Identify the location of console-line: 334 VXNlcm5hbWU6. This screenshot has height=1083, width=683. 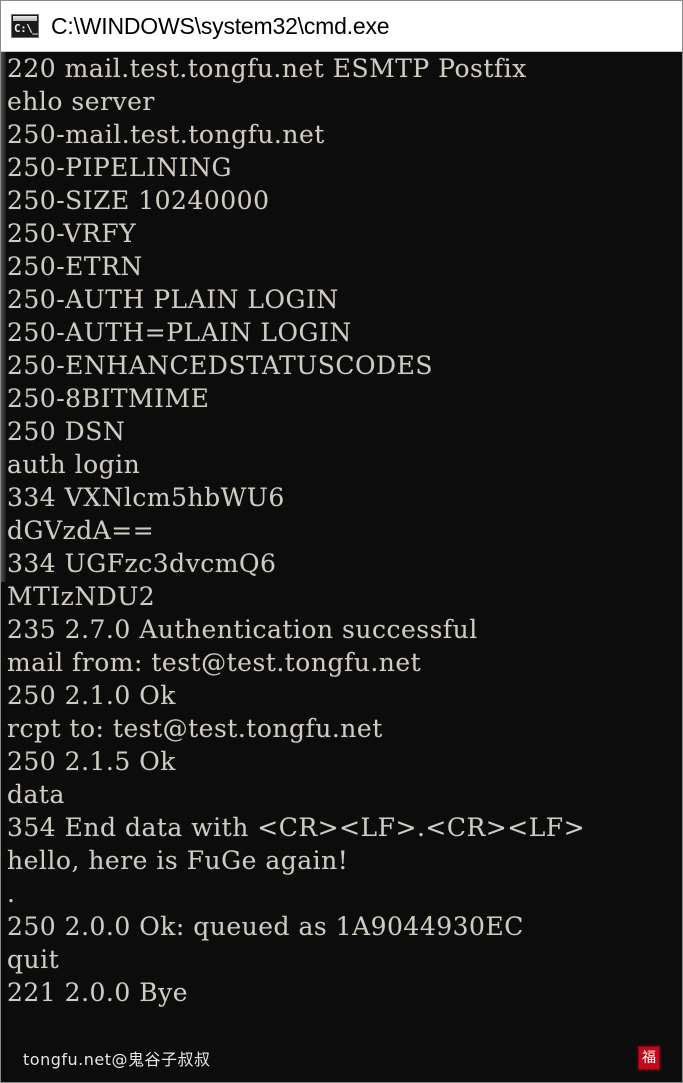
(146, 497).